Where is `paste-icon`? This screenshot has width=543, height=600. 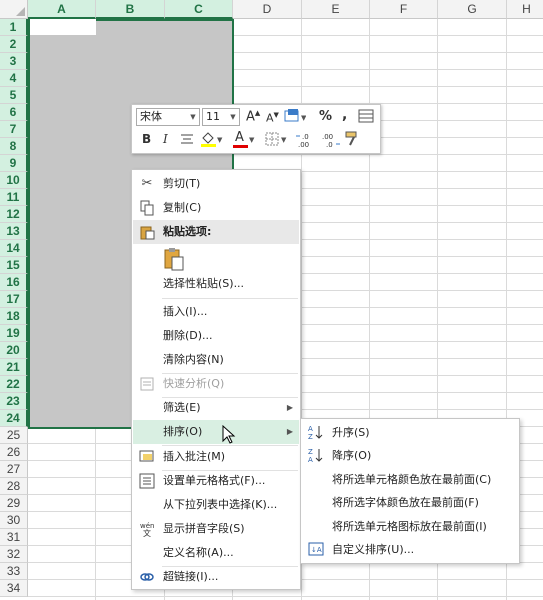
paste-icon is located at coordinates (147, 232).